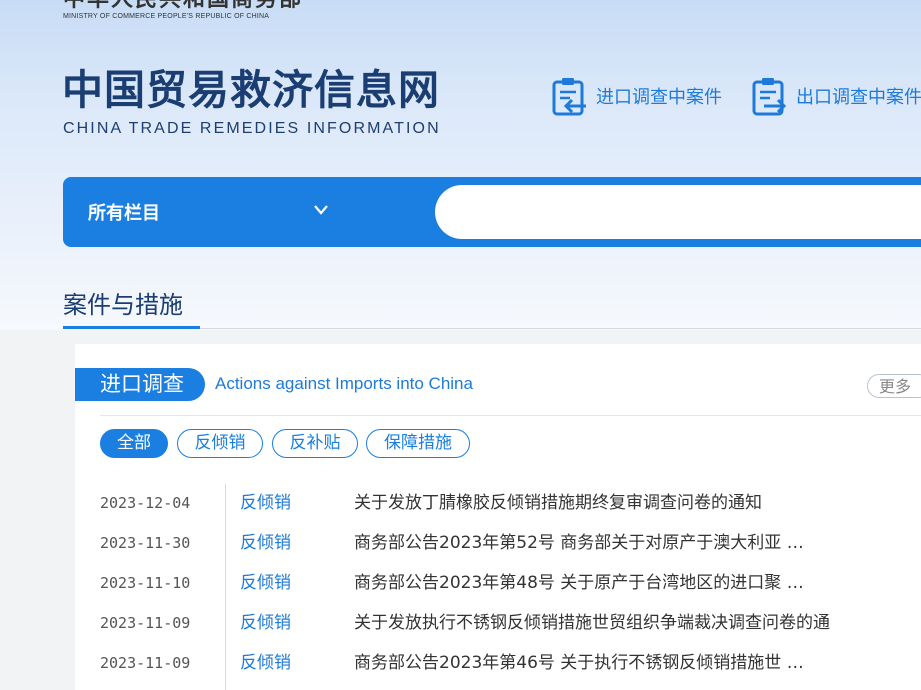 The height and width of the screenshot is (690, 921). What do you see at coordinates (858, 97) in the screenshot?
I see `export-cases-label: 出口调查中案件` at bounding box center [858, 97].